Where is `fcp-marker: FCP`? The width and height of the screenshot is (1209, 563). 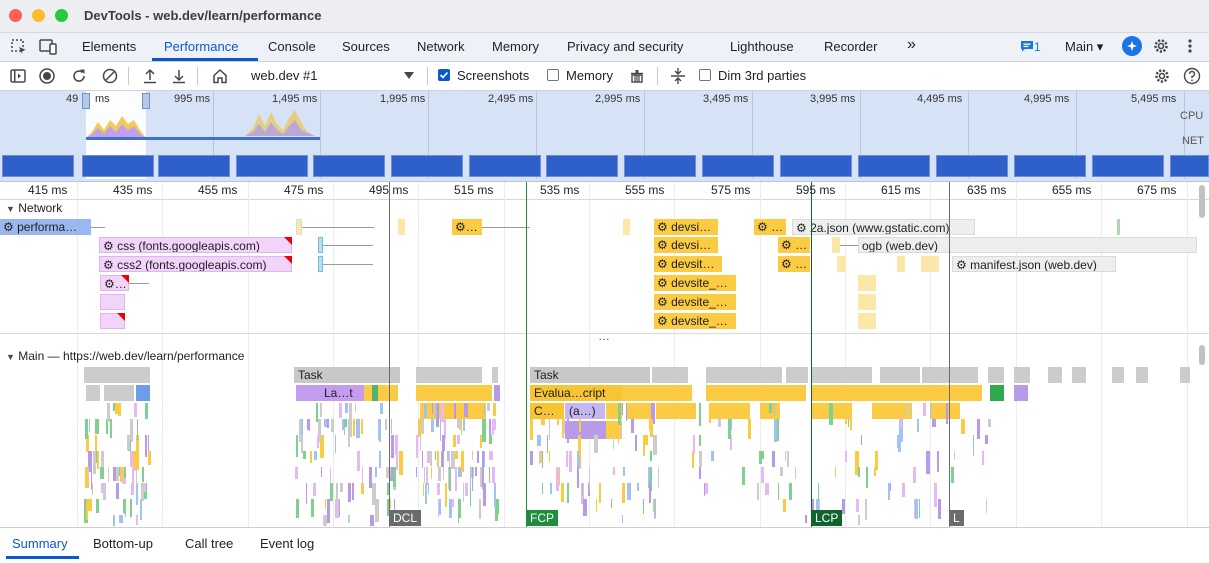
fcp-marker: FCP is located at coordinates (542, 518).